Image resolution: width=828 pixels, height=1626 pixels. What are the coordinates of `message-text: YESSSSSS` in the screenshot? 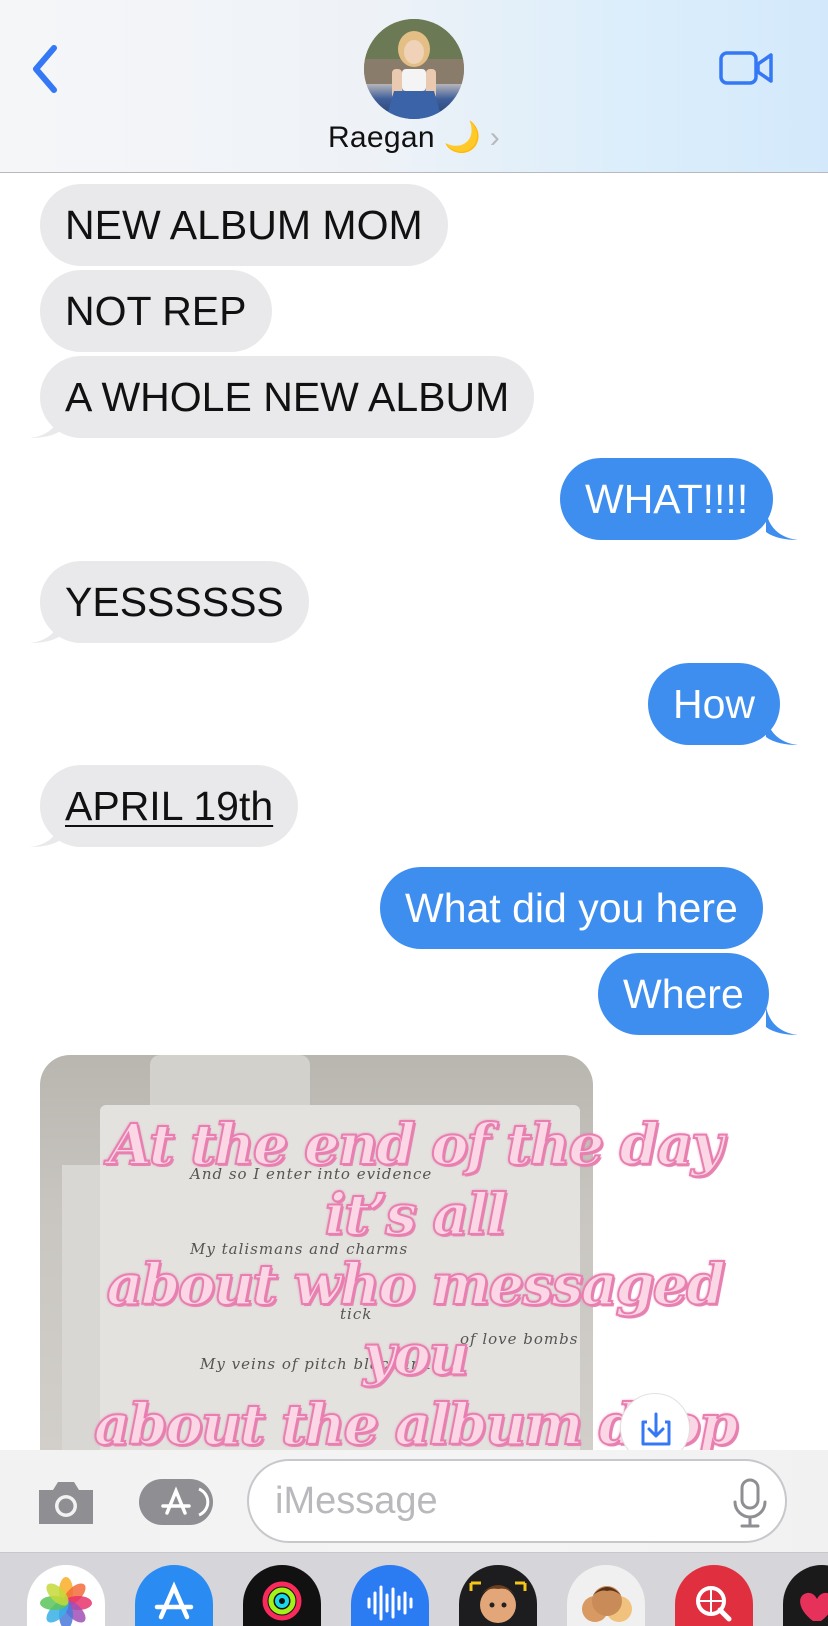 It's located at (174, 602).